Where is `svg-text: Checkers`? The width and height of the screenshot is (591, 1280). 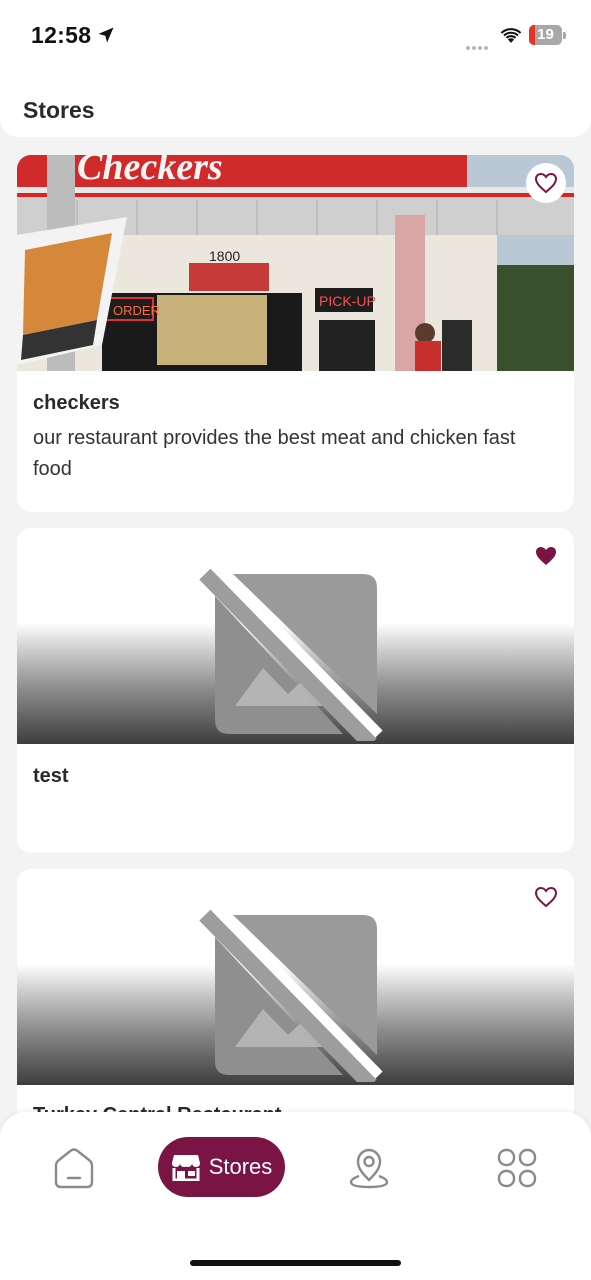
svg-text: Checkers is located at coordinates (150, 171).